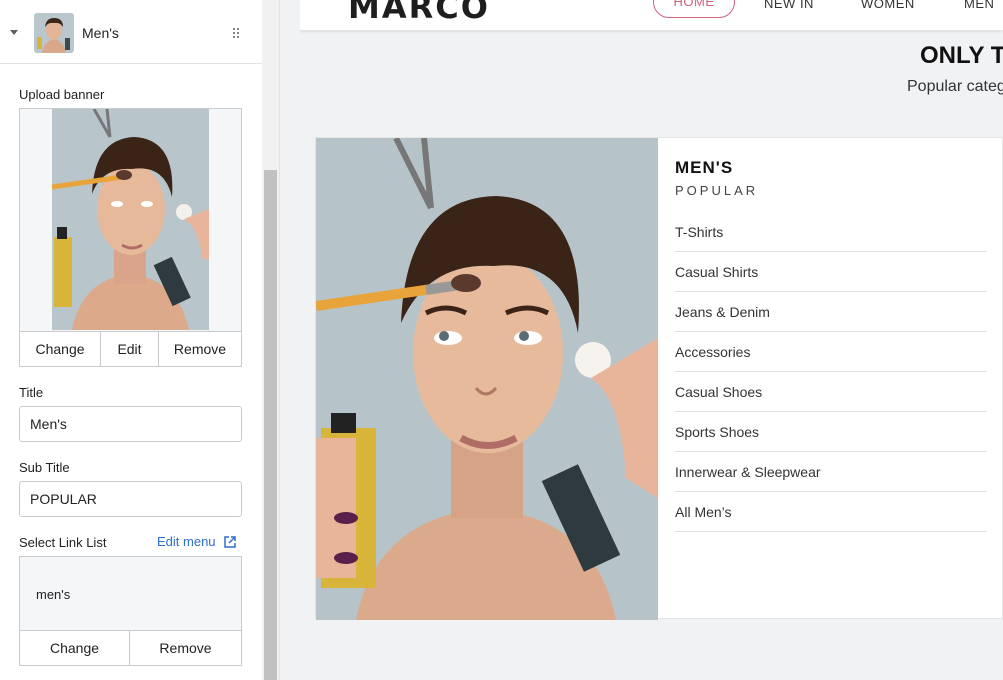 This screenshot has height=680, width=1003. I want to click on link-list-box: men's Change Remove, so click(130, 611).